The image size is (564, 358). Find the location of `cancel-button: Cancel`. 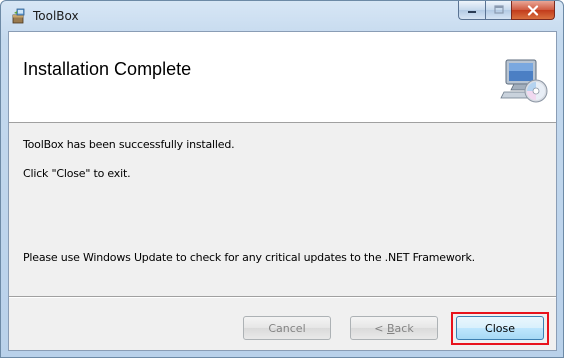

cancel-button: Cancel is located at coordinates (287, 328).